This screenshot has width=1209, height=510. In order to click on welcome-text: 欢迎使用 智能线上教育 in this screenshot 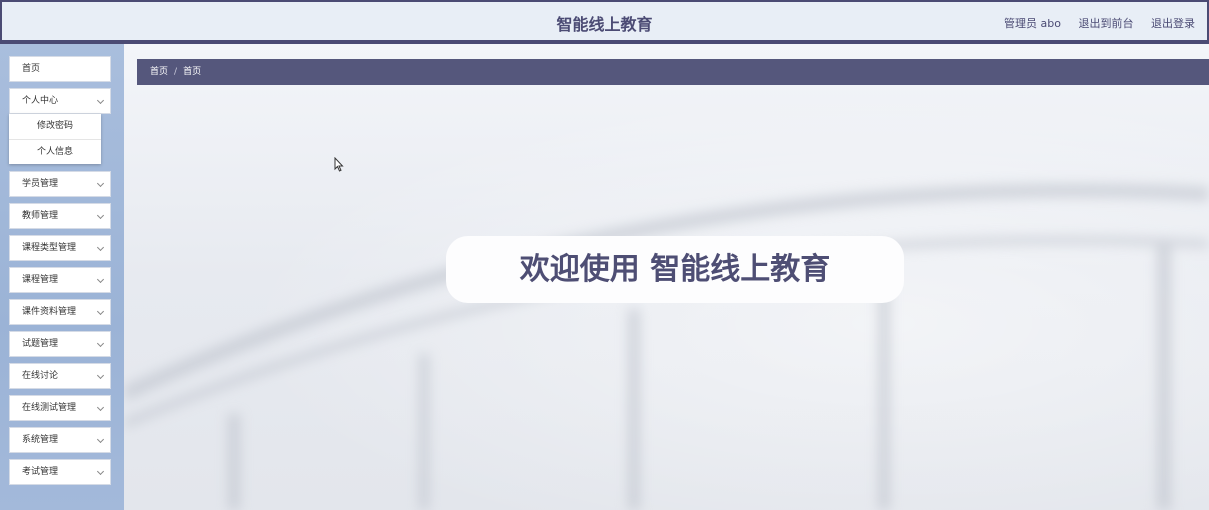, I will do `click(675, 269)`.